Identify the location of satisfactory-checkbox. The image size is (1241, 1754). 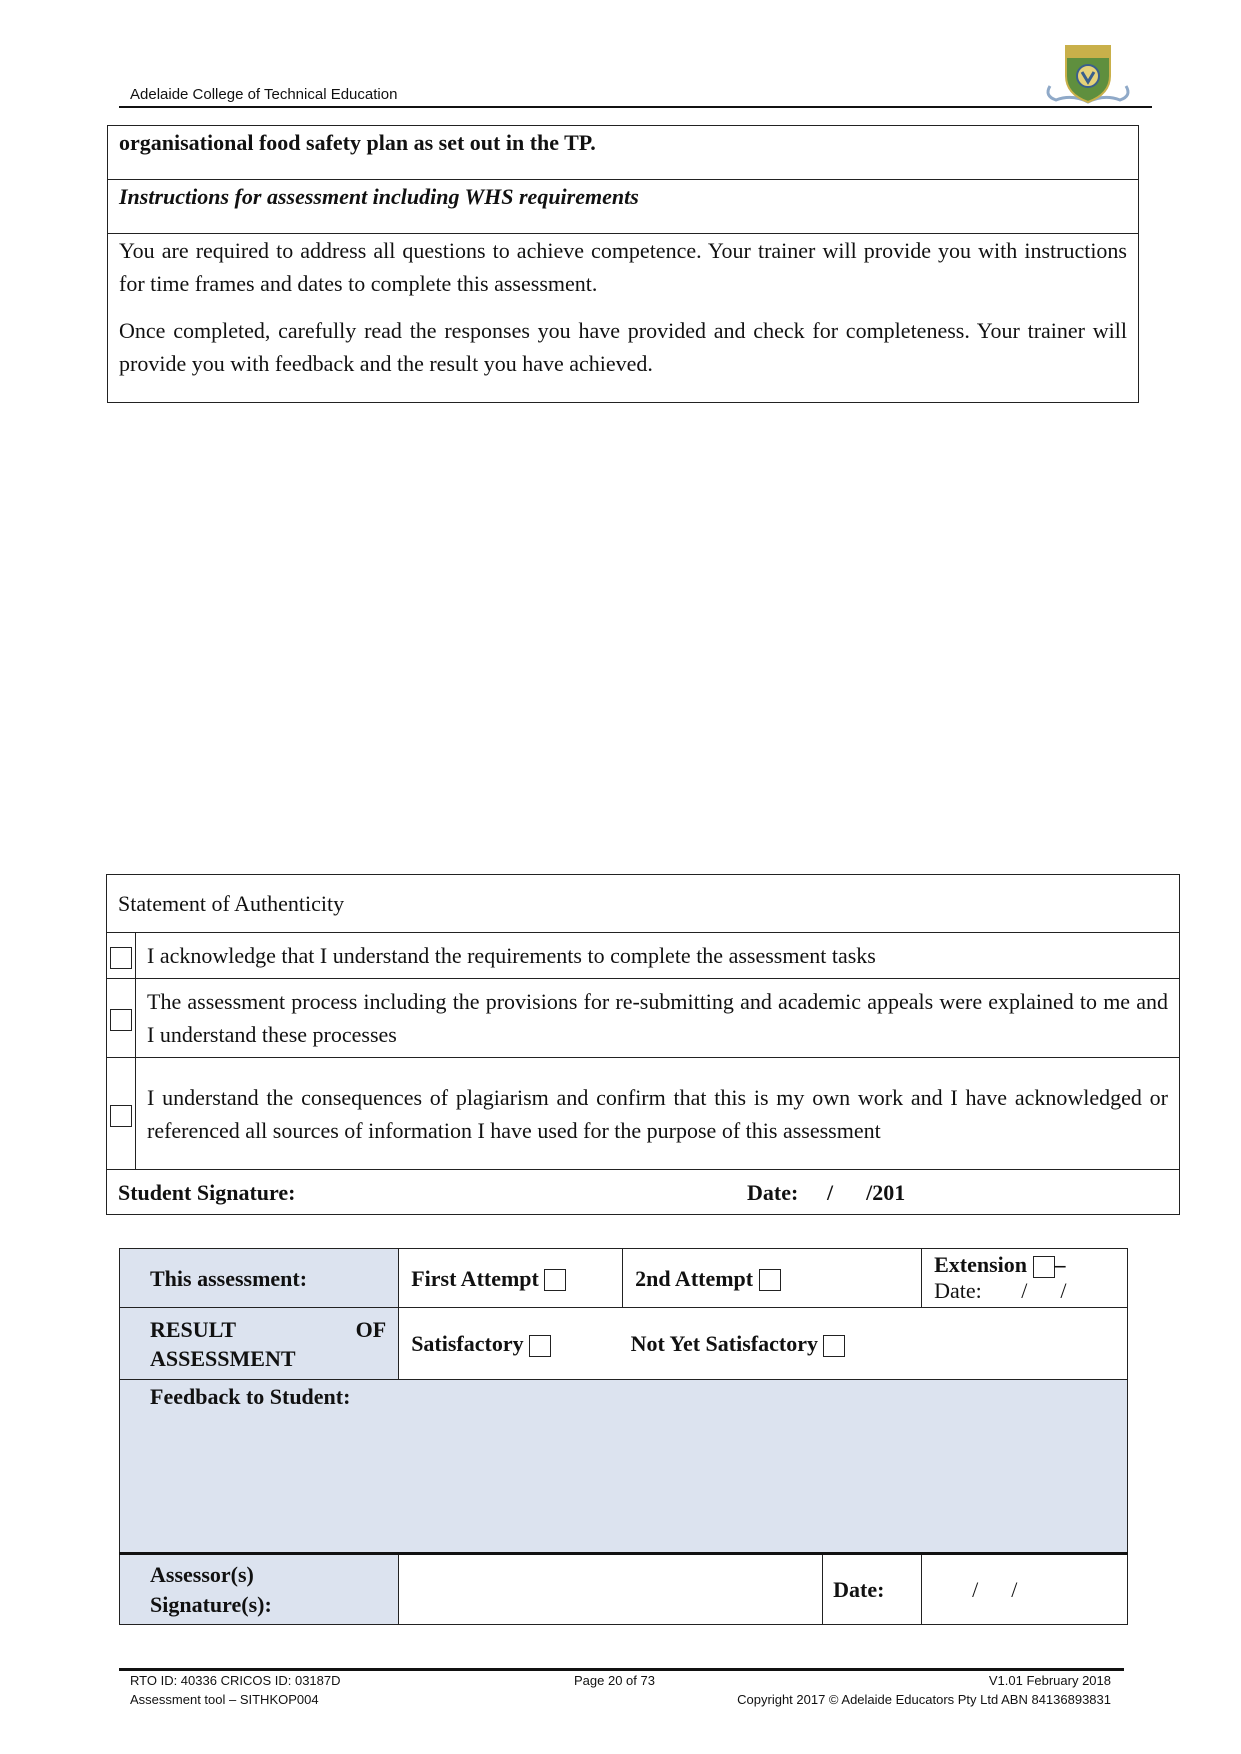
(540, 1345).